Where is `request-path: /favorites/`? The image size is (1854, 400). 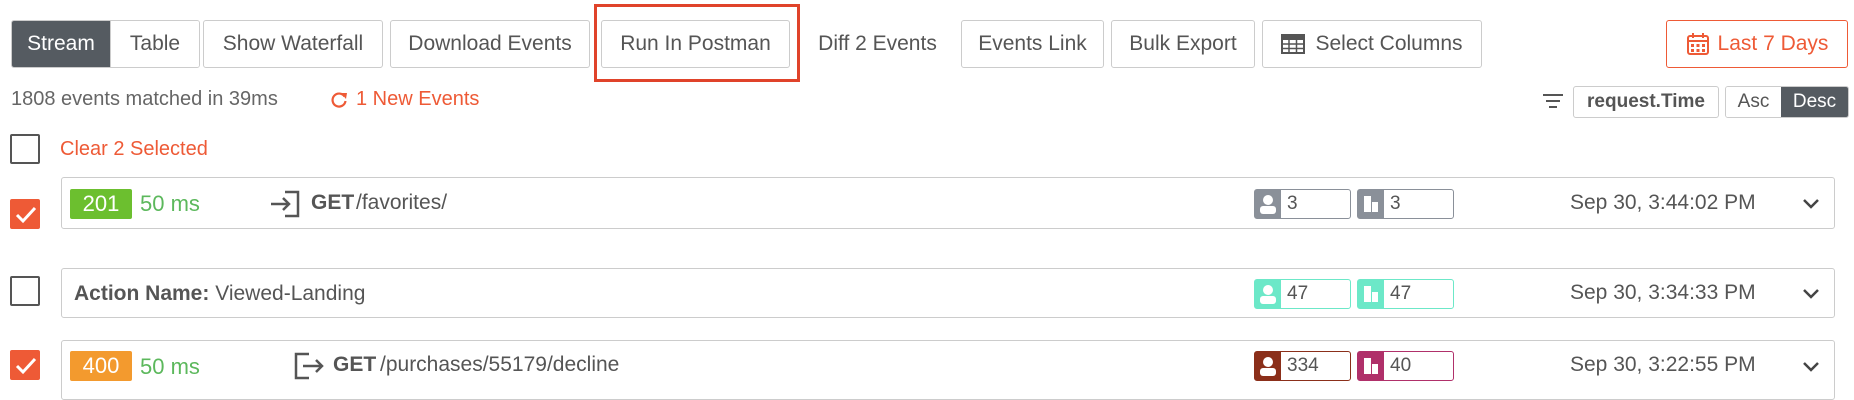 request-path: /favorites/ is located at coordinates (402, 202).